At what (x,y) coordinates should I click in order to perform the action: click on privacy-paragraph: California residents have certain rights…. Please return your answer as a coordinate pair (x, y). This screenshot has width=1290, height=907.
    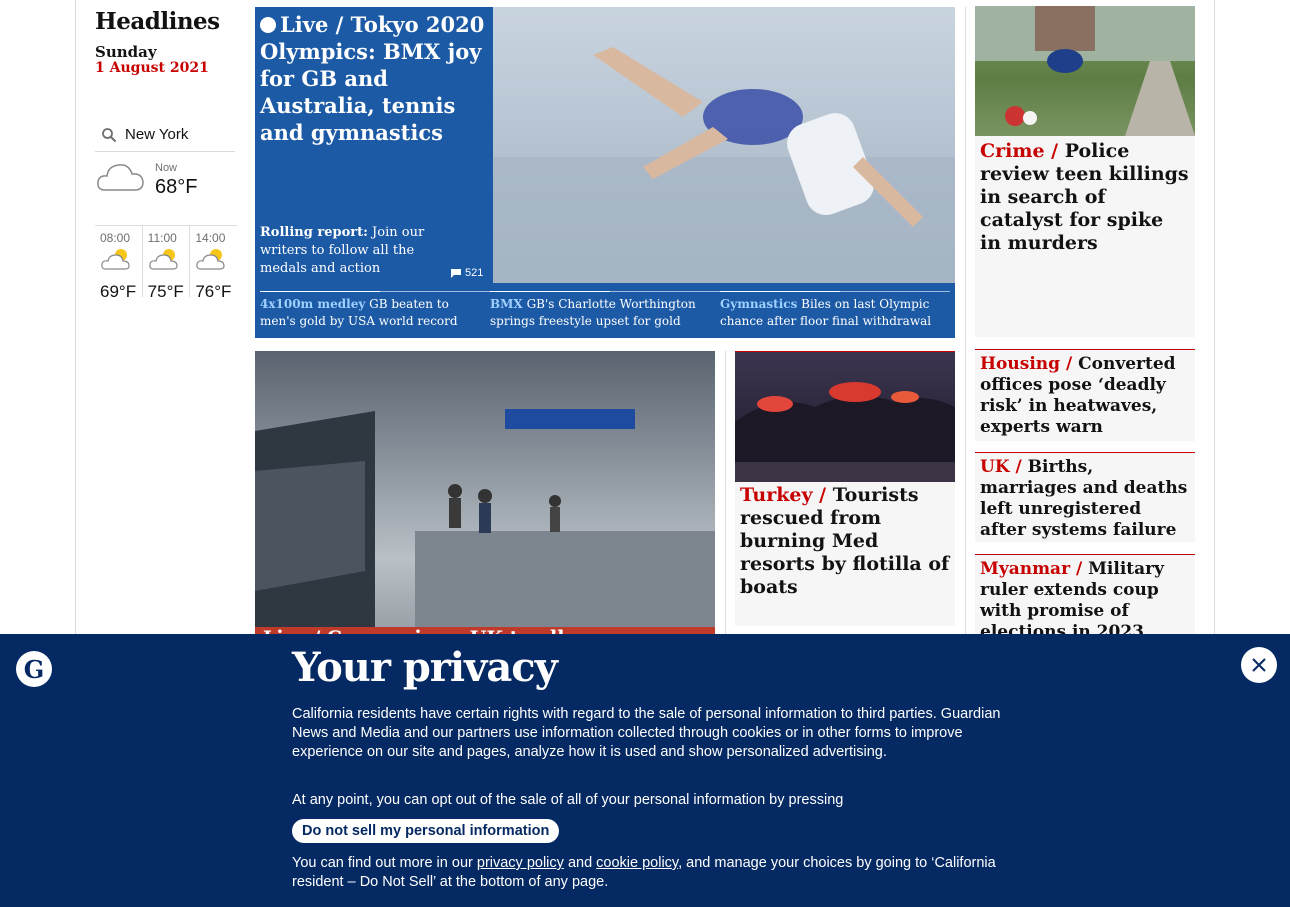
    Looking at the image, I should click on (646, 733).